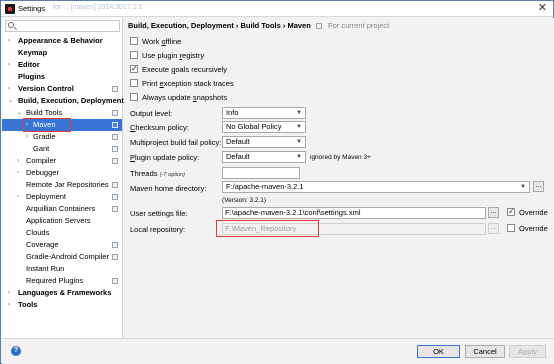 Image resolution: width=554 pixels, height=364 pixels. I want to click on window-title-extra: for ... [maven] 2014.3017.1.1, so click(98, 7).